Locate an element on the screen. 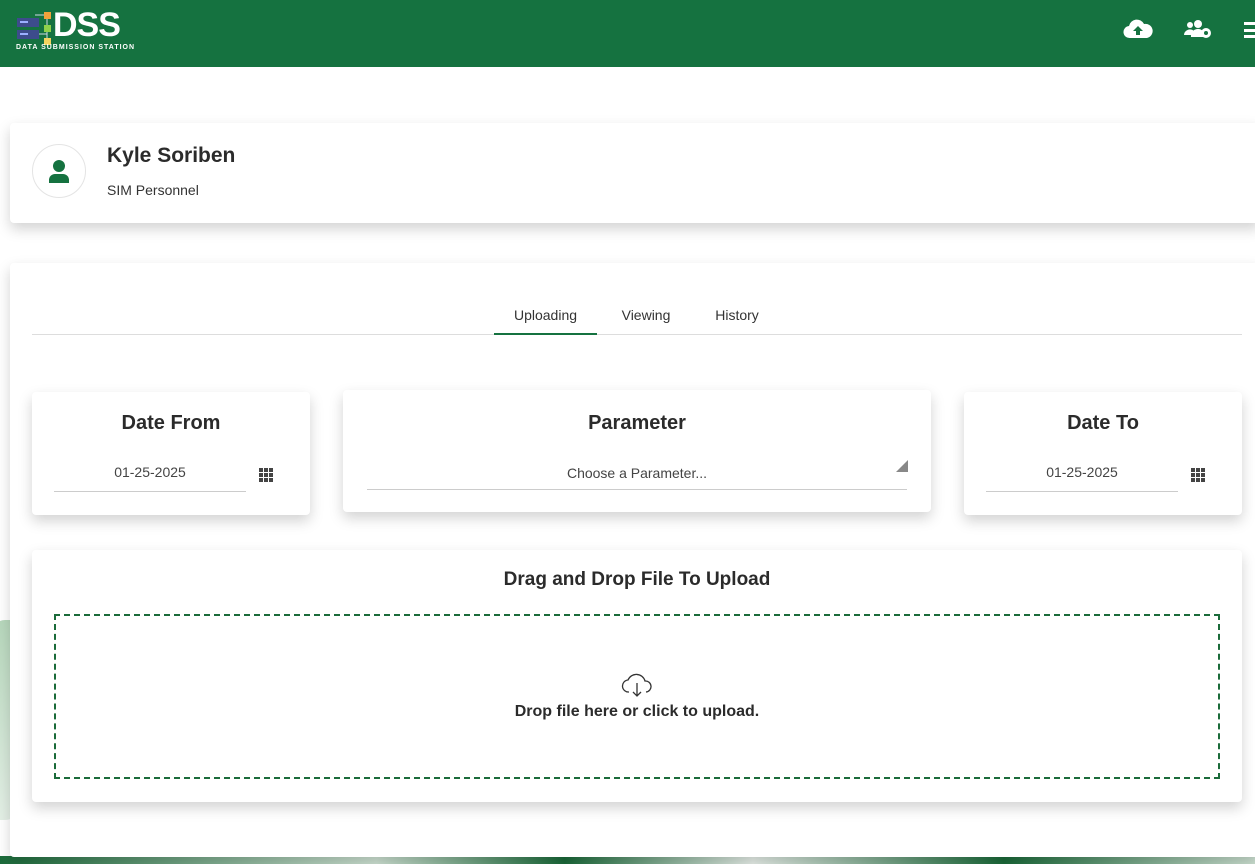 The image size is (1255, 864). tab-uploading: Uploading is located at coordinates (545, 319).